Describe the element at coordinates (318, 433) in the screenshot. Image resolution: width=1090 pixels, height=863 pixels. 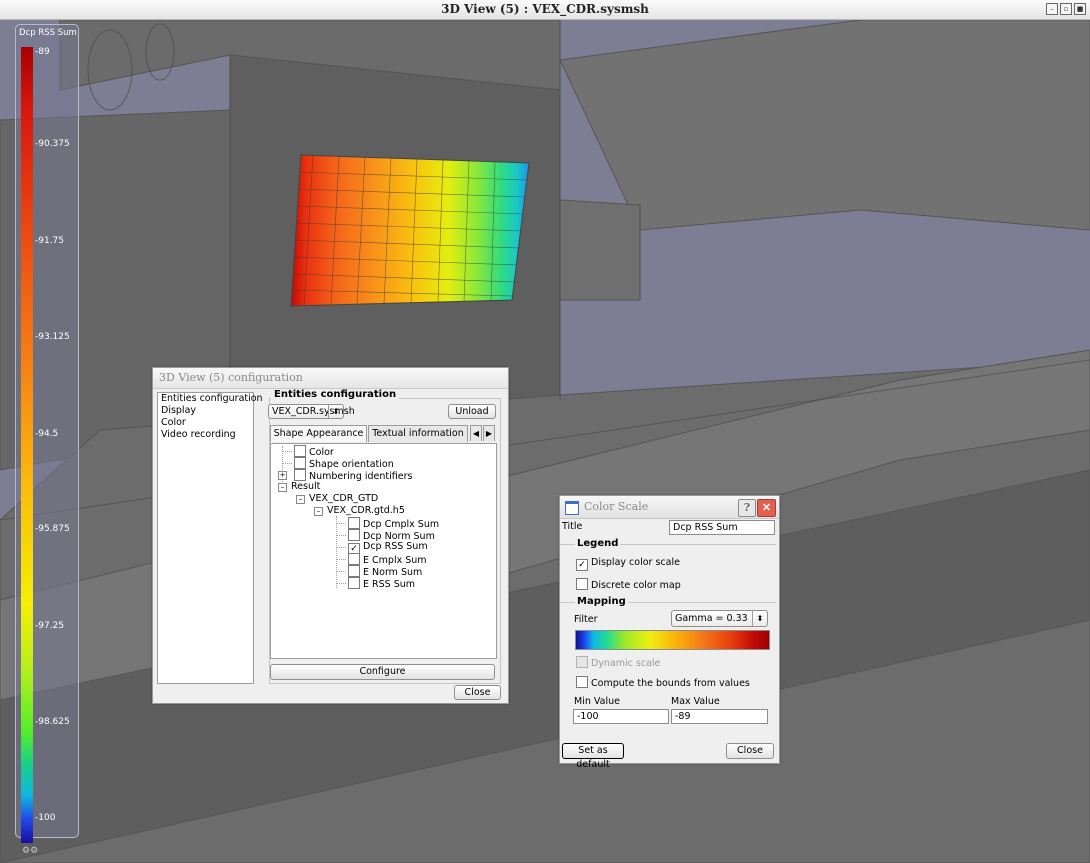
I see `tab-shape-appearance: Shape Appearance` at that location.